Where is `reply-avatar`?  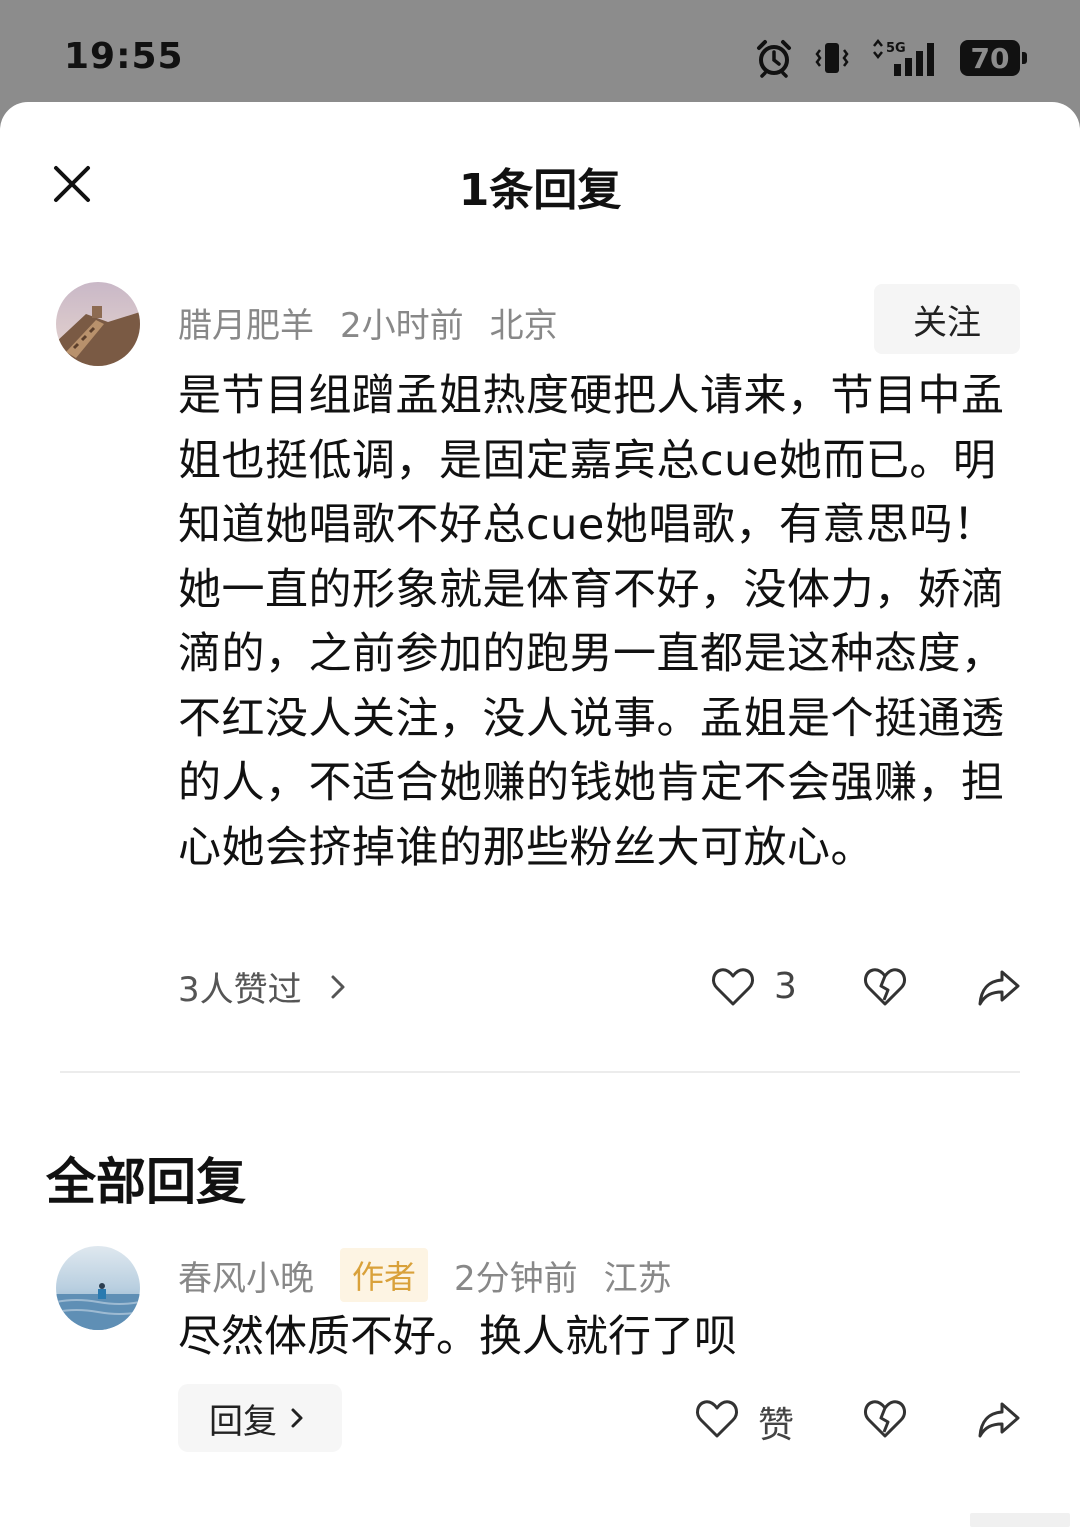
reply-avatar is located at coordinates (98, 1288).